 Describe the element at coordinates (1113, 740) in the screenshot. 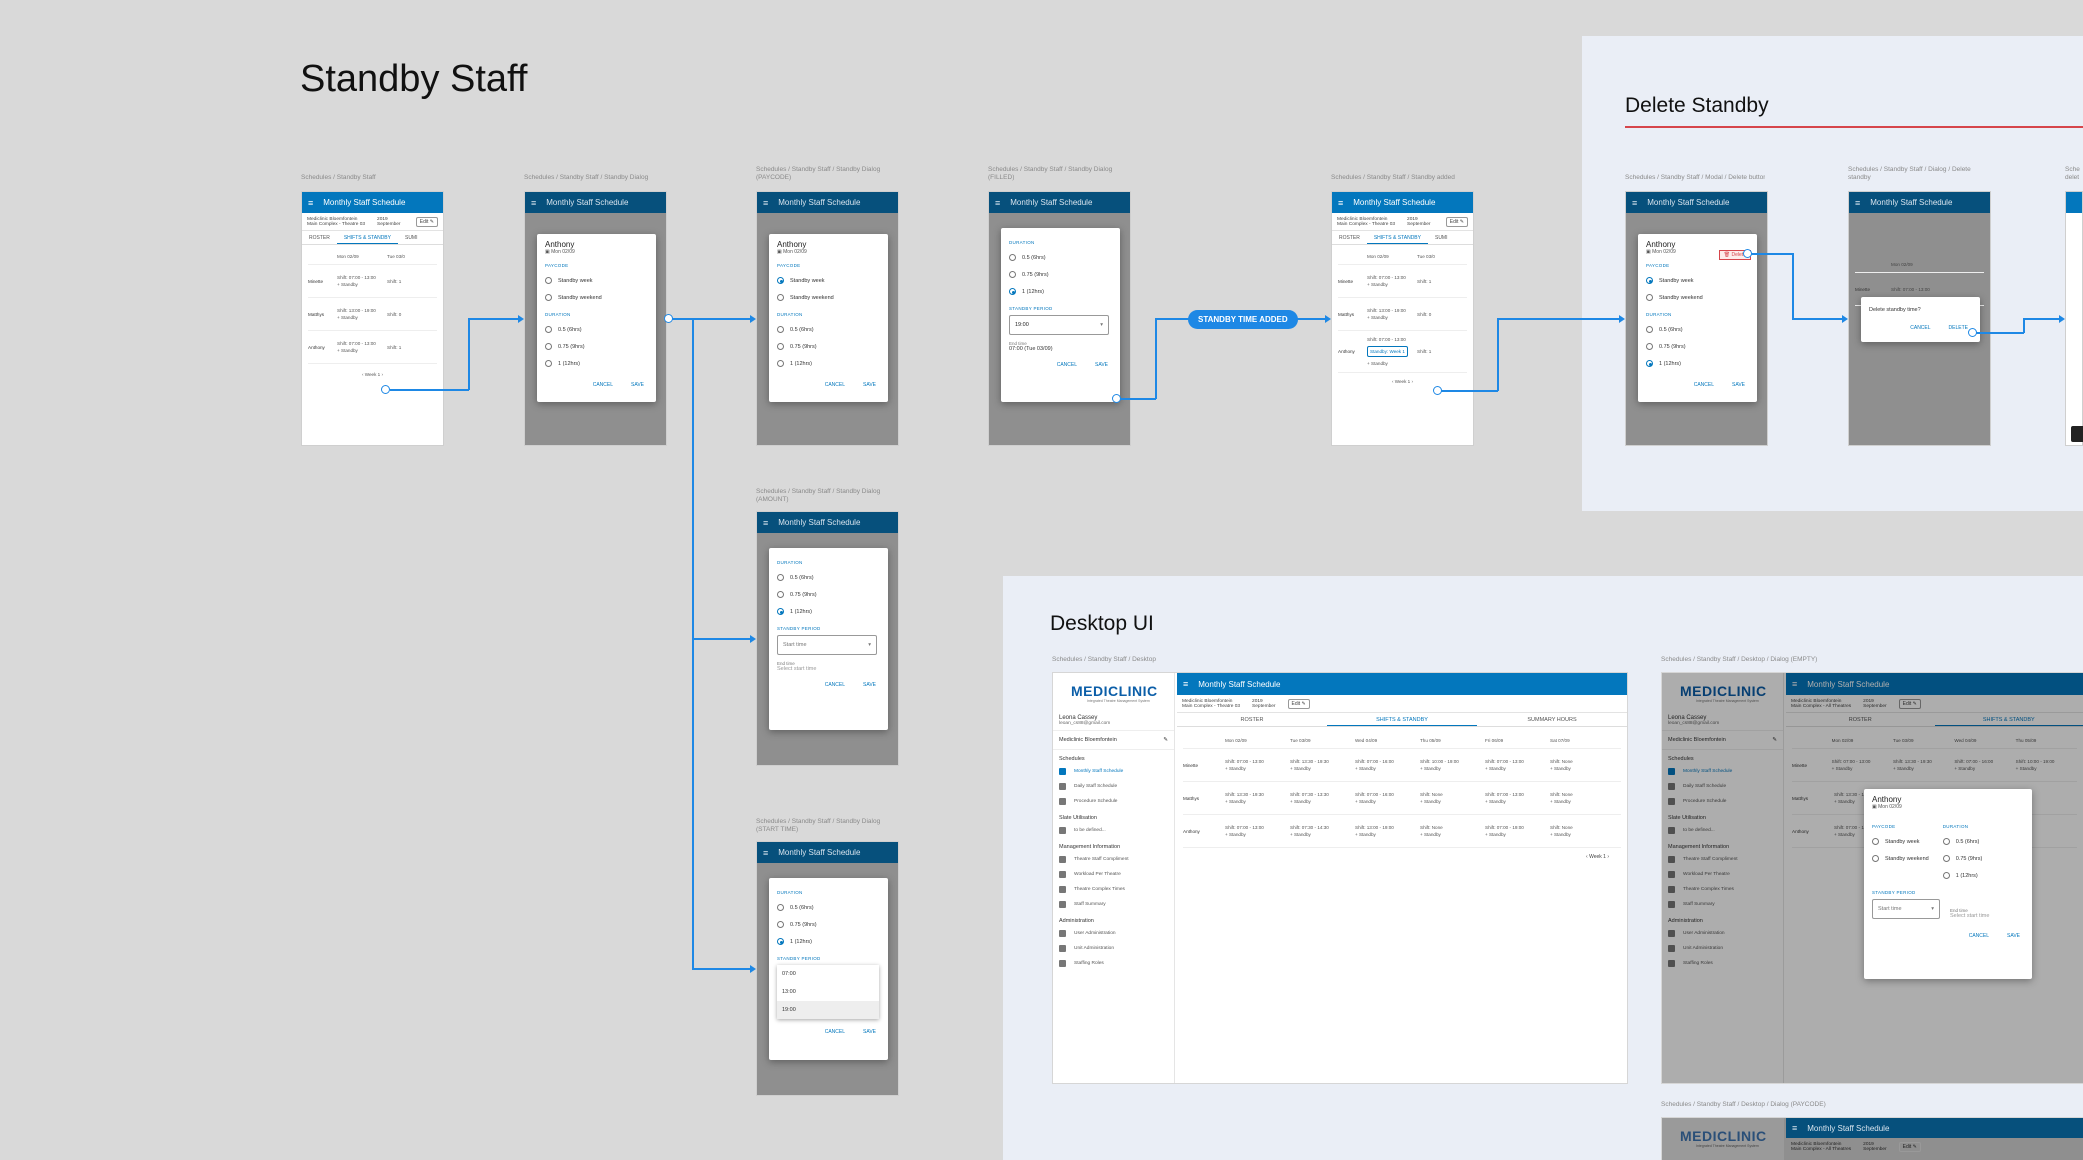

I see `hospital-selector: Mediclinic Bloemfontein ✎` at that location.